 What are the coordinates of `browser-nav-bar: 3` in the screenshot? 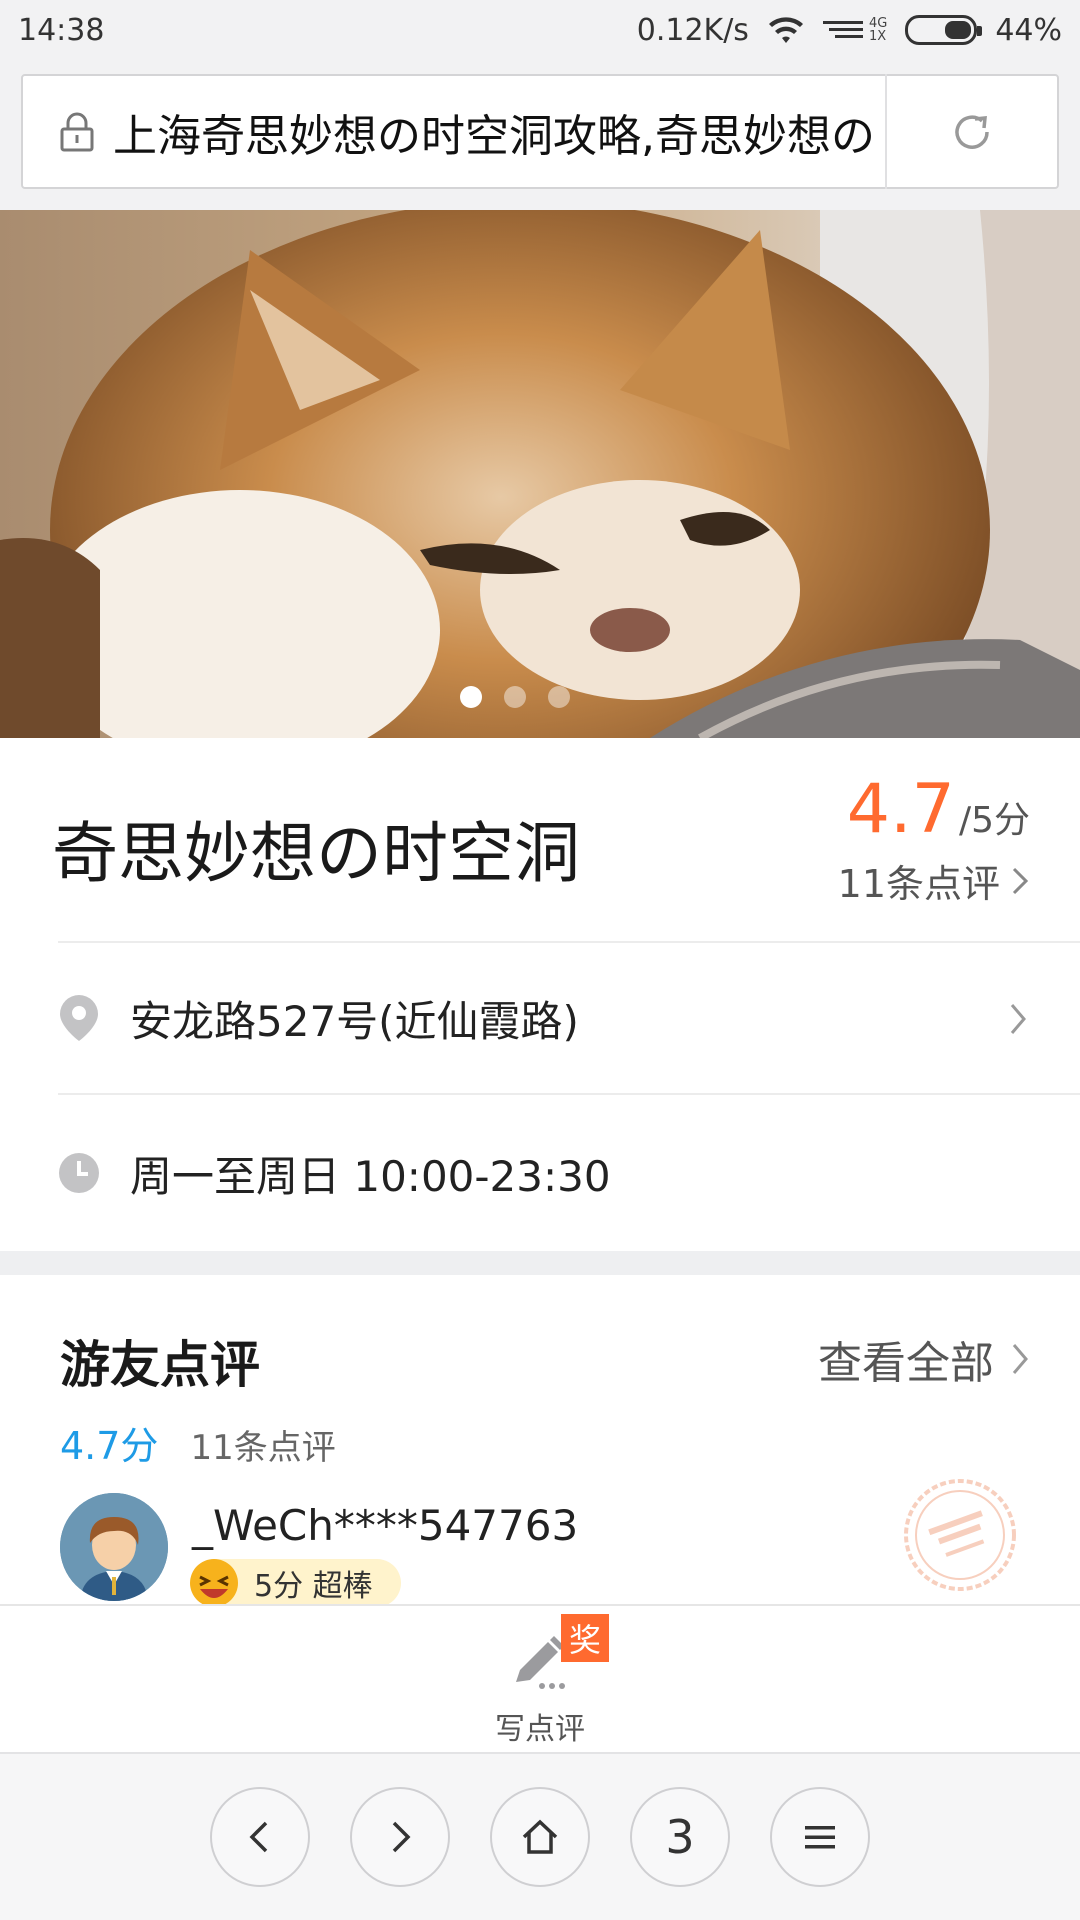 It's located at (540, 1836).